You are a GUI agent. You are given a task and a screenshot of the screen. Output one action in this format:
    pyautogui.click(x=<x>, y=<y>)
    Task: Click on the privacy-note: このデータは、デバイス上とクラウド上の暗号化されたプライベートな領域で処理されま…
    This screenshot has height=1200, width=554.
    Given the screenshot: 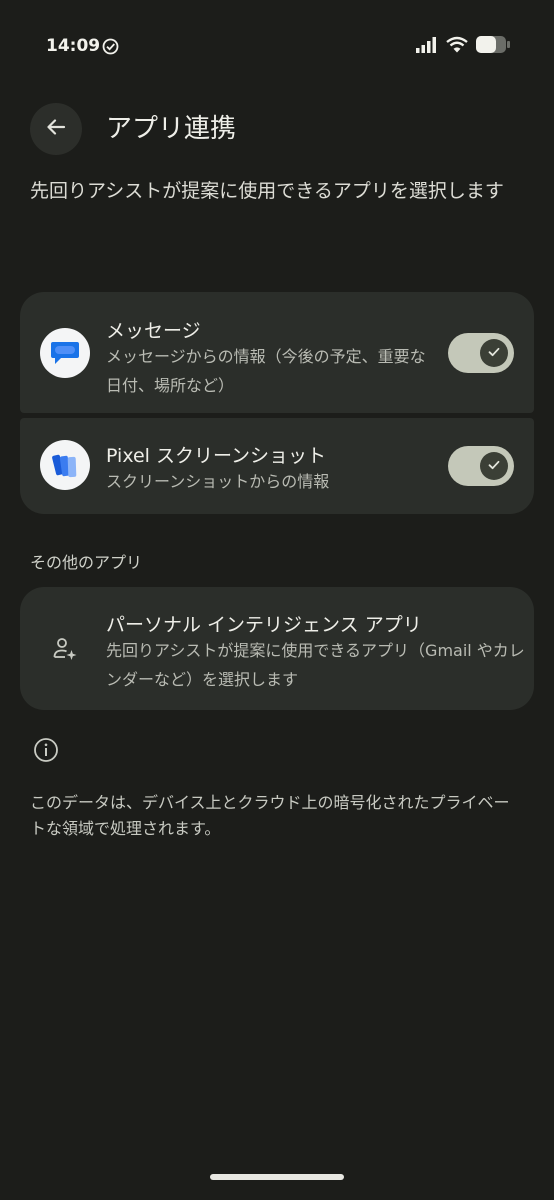 What is the action you would take?
    pyautogui.click(x=270, y=815)
    